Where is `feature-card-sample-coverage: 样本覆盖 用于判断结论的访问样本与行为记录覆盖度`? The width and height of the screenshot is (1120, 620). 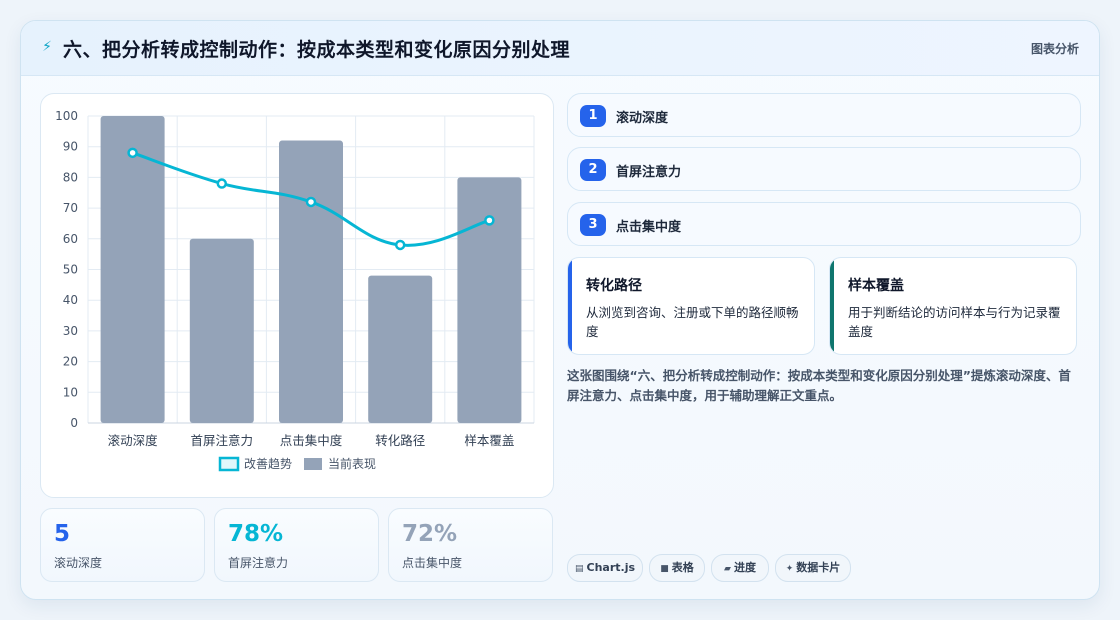
feature-card-sample-coverage: 样本覆盖 用于判断结论的访问样本与行为记录覆盖度 is located at coordinates (953, 306).